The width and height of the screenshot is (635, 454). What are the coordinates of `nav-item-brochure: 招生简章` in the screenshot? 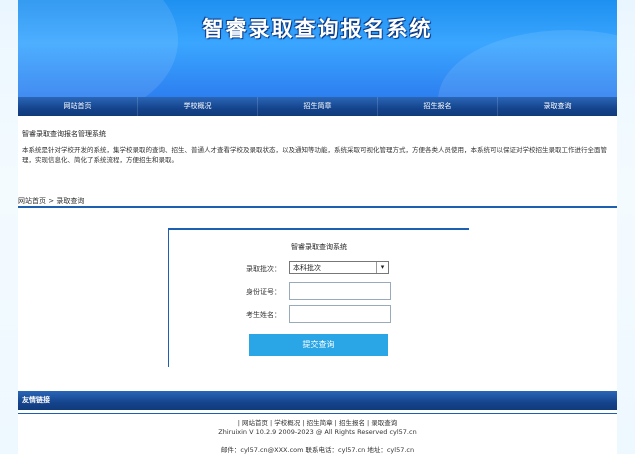 It's located at (318, 106).